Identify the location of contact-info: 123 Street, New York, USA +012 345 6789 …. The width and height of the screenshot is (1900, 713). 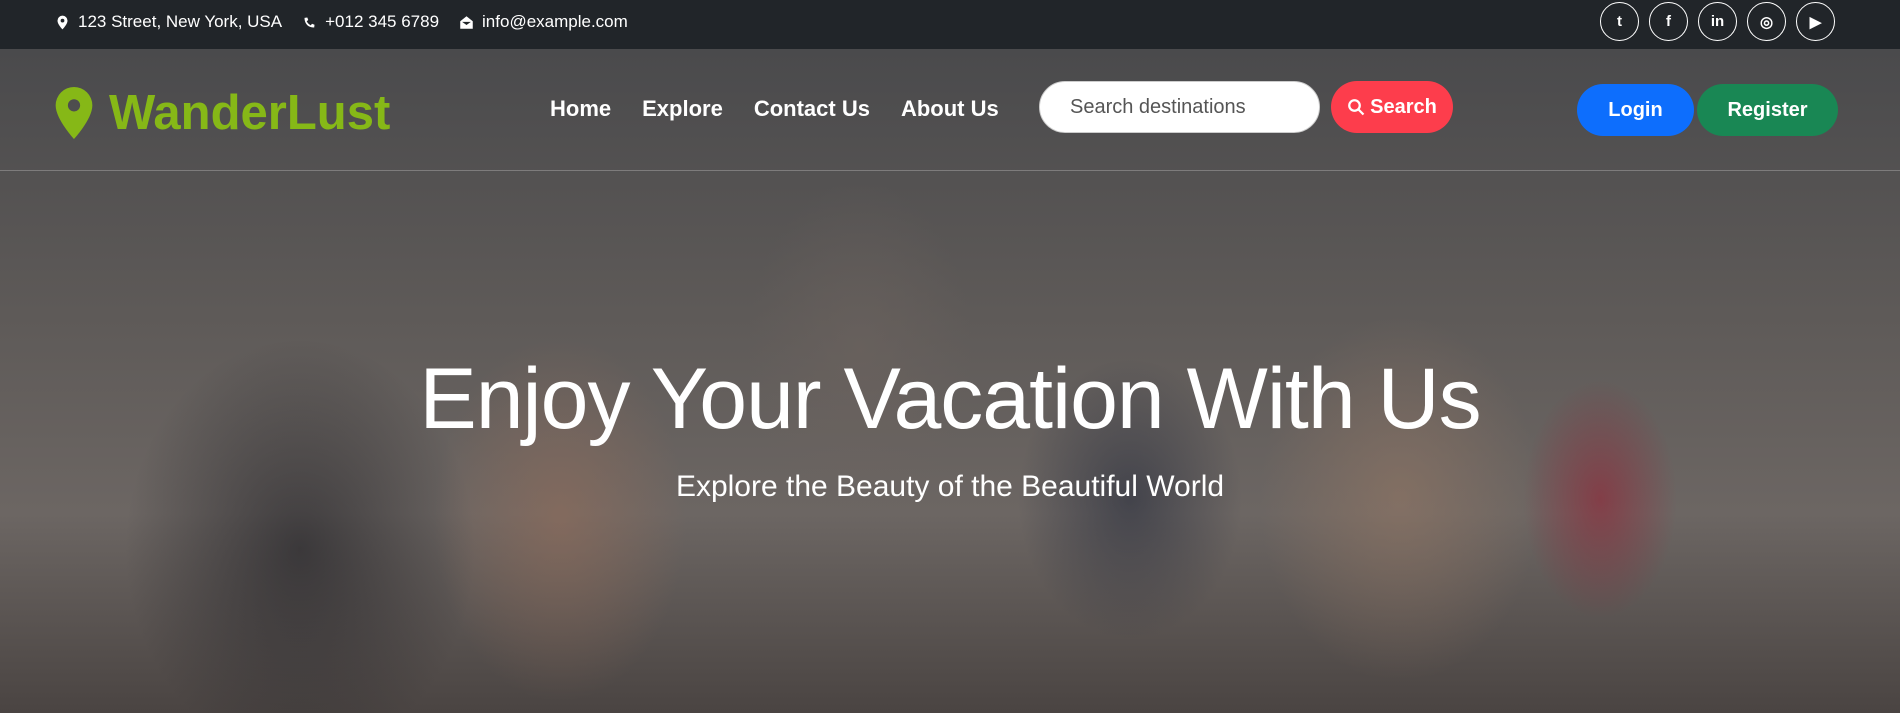
(341, 22).